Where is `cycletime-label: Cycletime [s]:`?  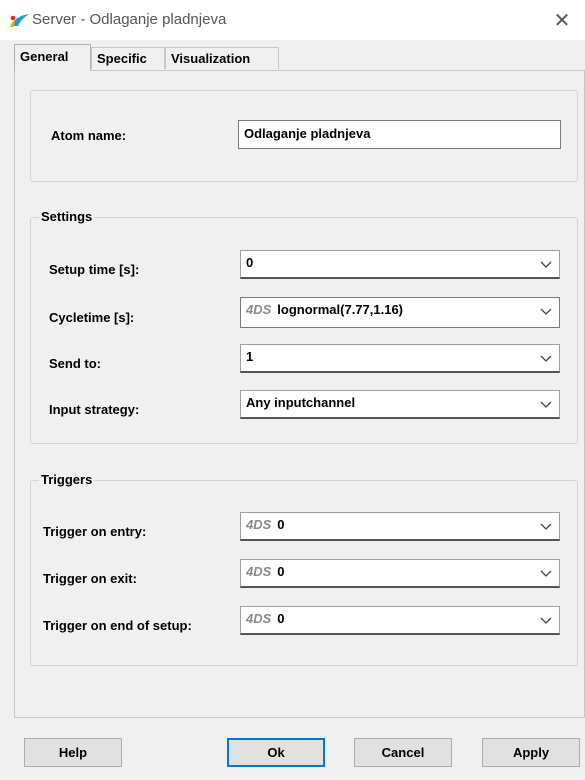 cycletime-label: Cycletime [s]: is located at coordinates (92, 317).